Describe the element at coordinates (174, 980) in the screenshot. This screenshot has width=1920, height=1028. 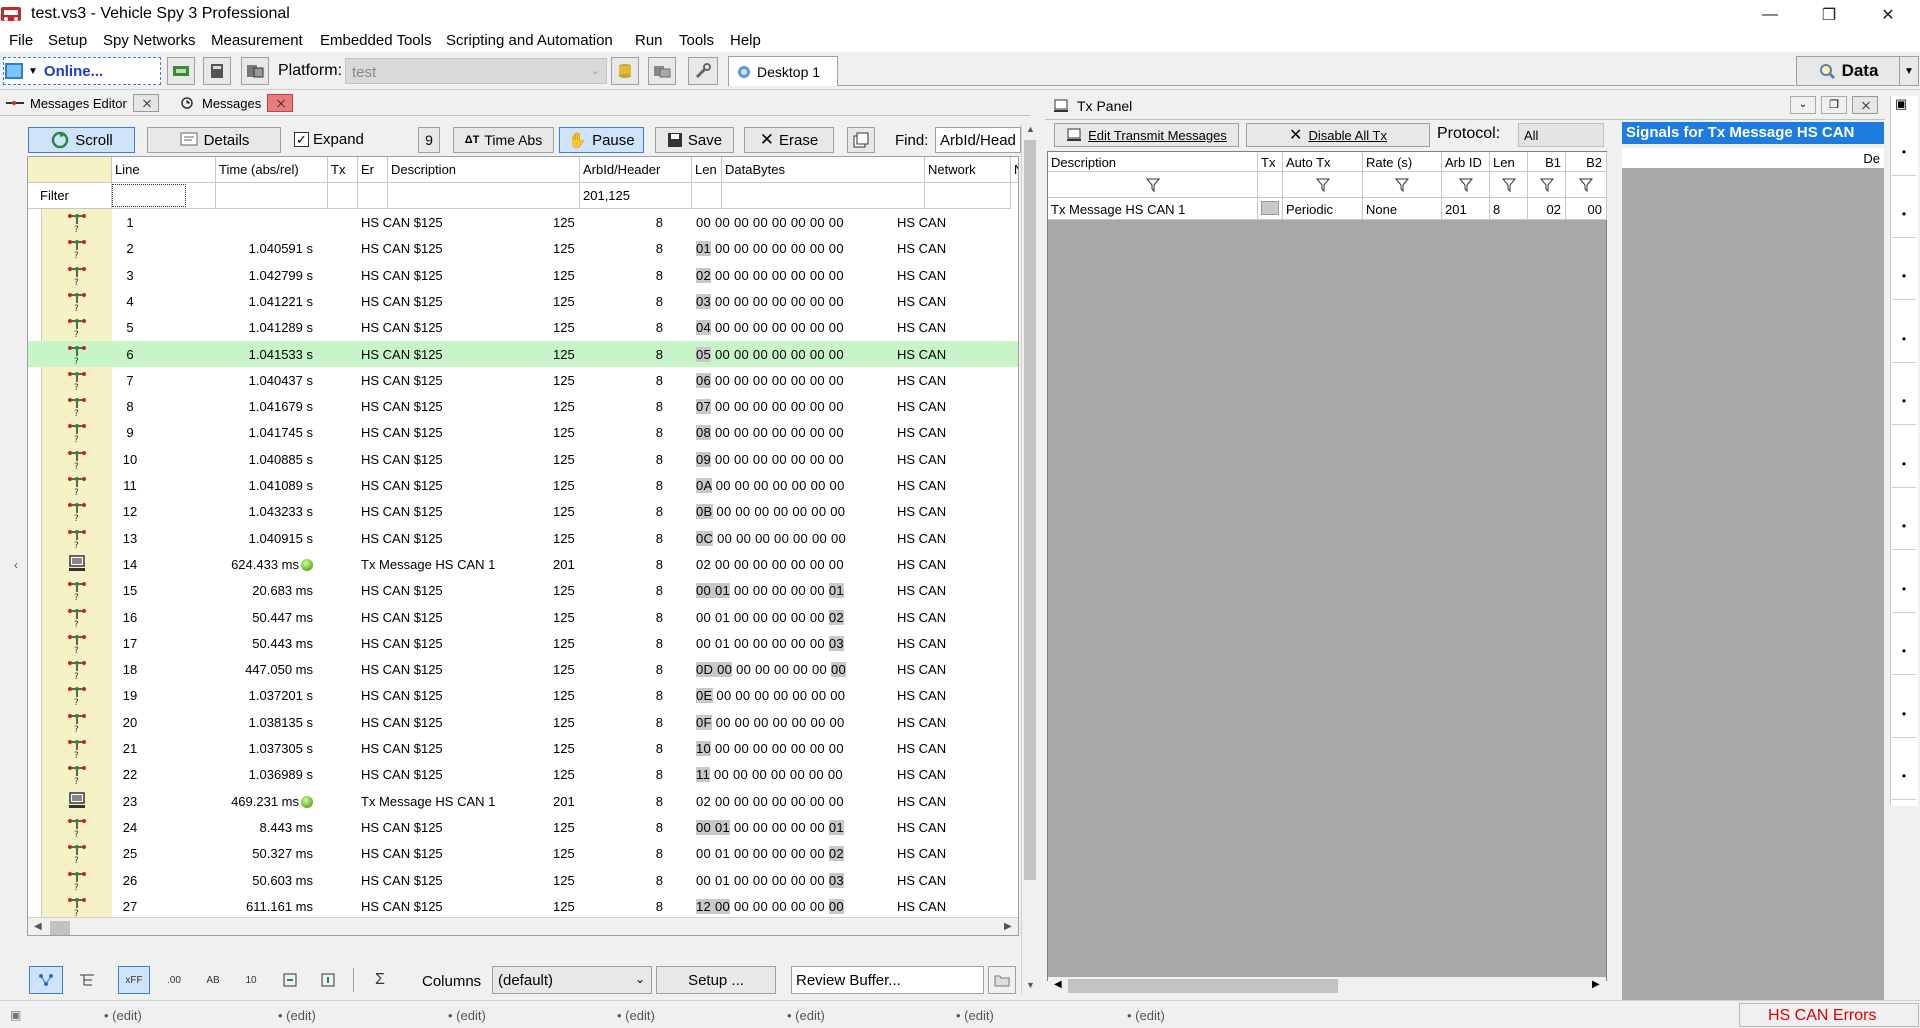
I see `format-decimal-button: .00` at that location.